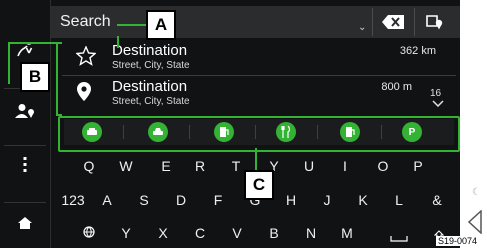  I want to click on user-pin-button, so click(25, 111).